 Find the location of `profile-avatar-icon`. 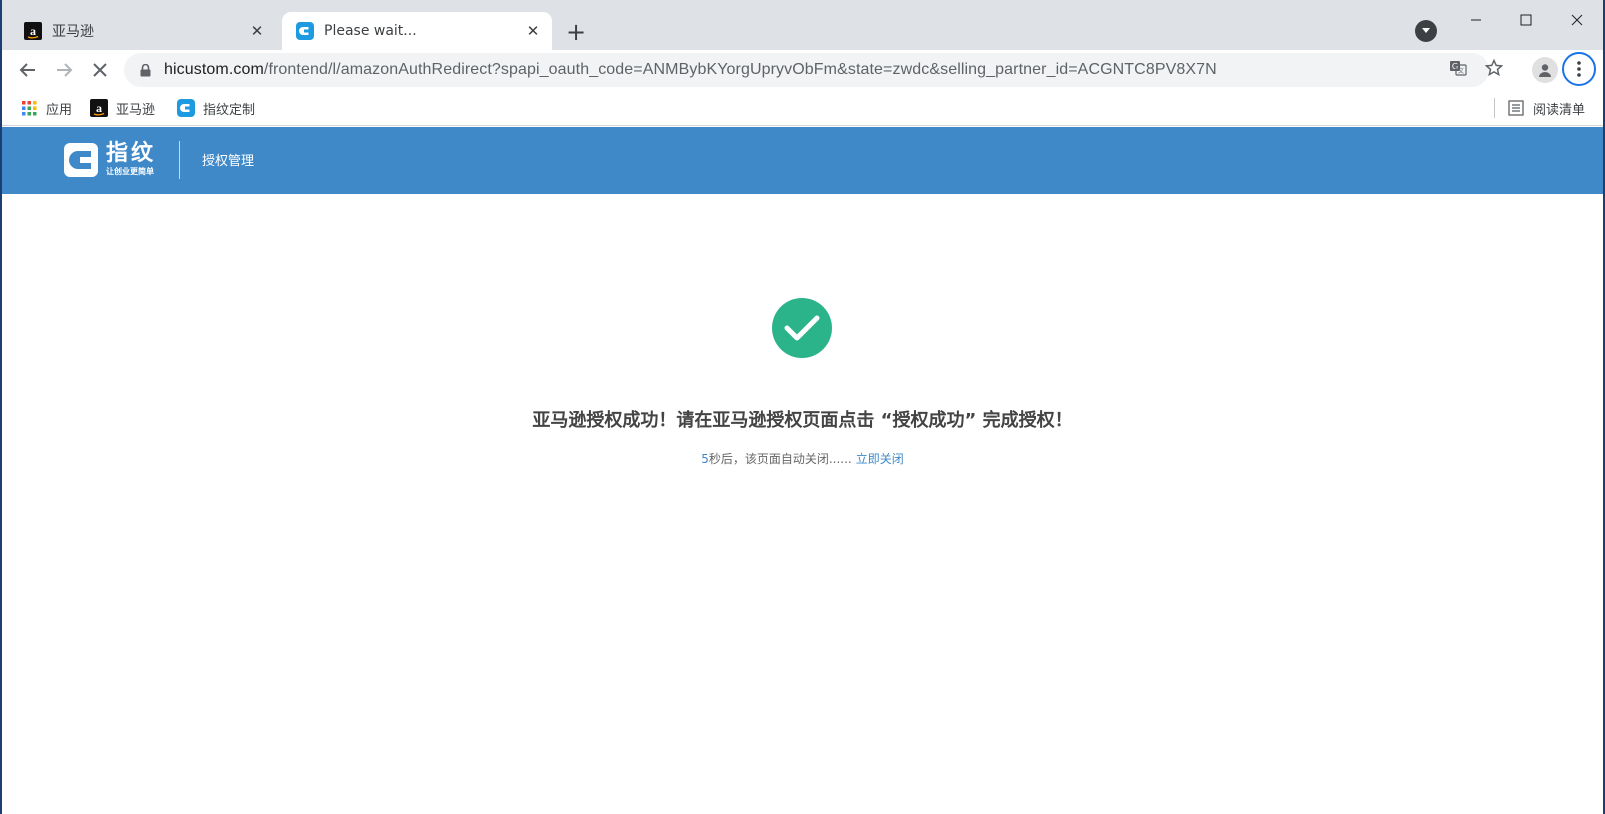

profile-avatar-icon is located at coordinates (1545, 70).